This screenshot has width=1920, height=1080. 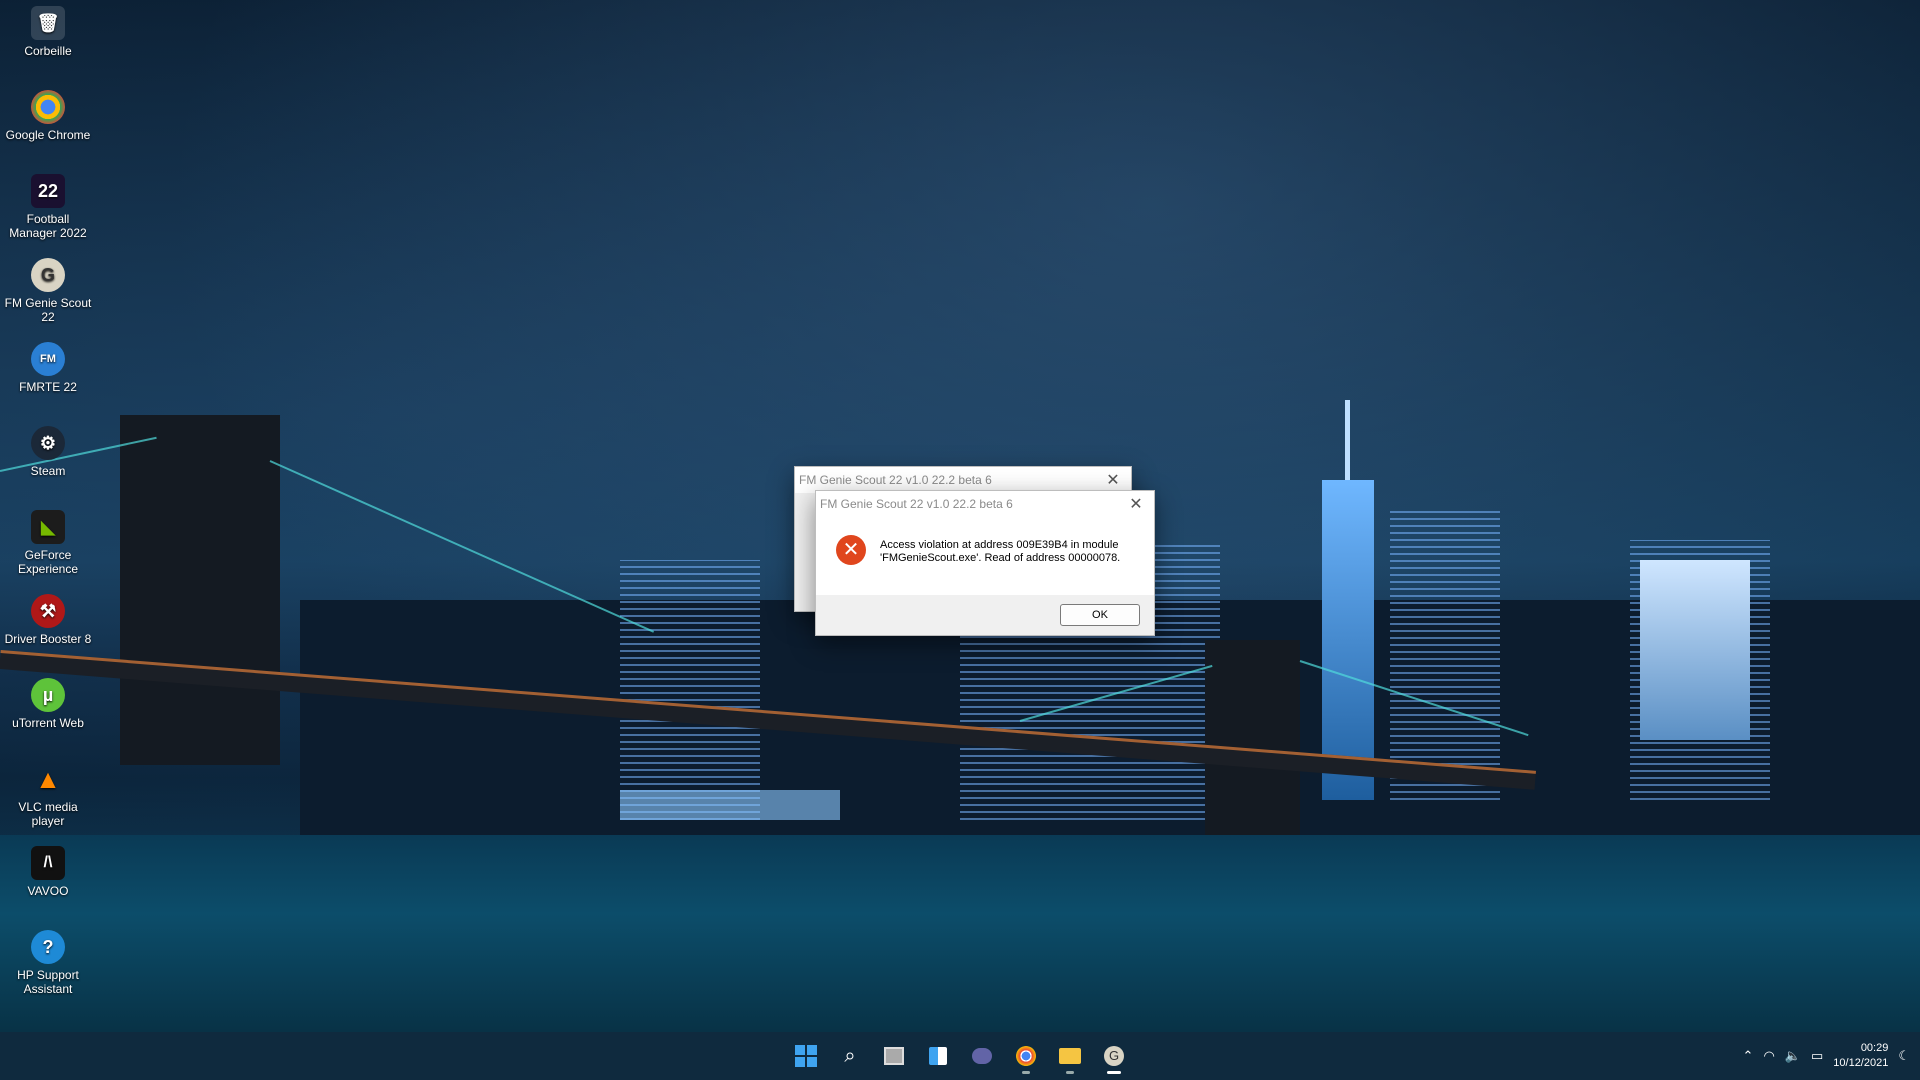 What do you see at coordinates (1817, 1056) in the screenshot?
I see `battery-icon: ▭` at bounding box center [1817, 1056].